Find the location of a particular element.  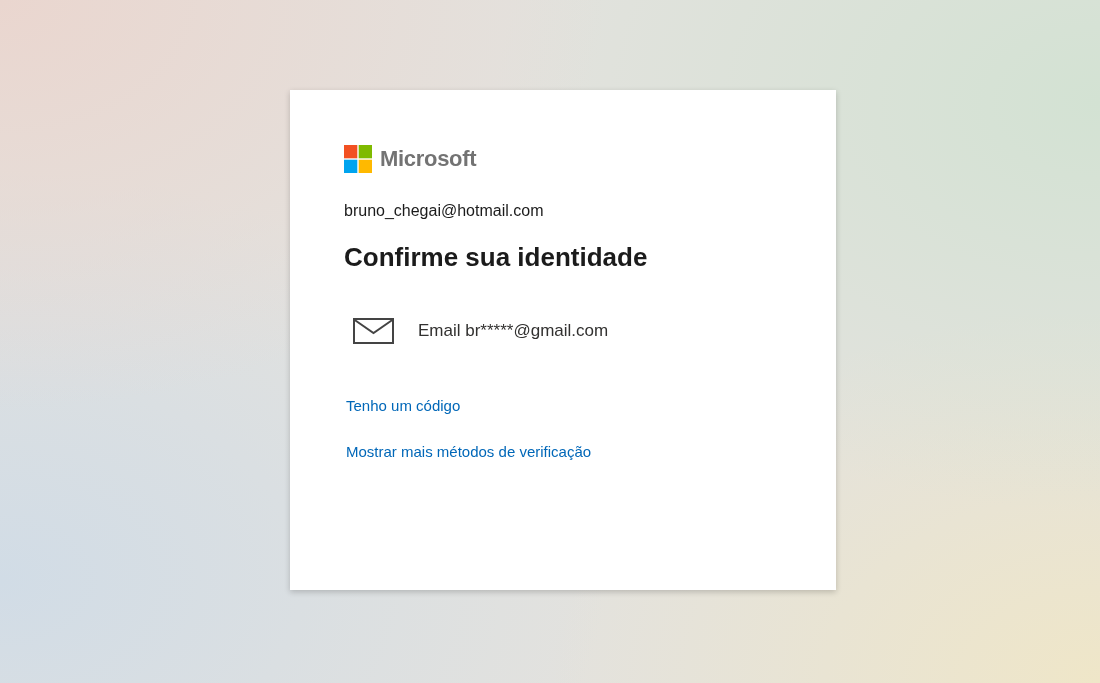

logo-wordmark: Microsoft is located at coordinates (428, 159).